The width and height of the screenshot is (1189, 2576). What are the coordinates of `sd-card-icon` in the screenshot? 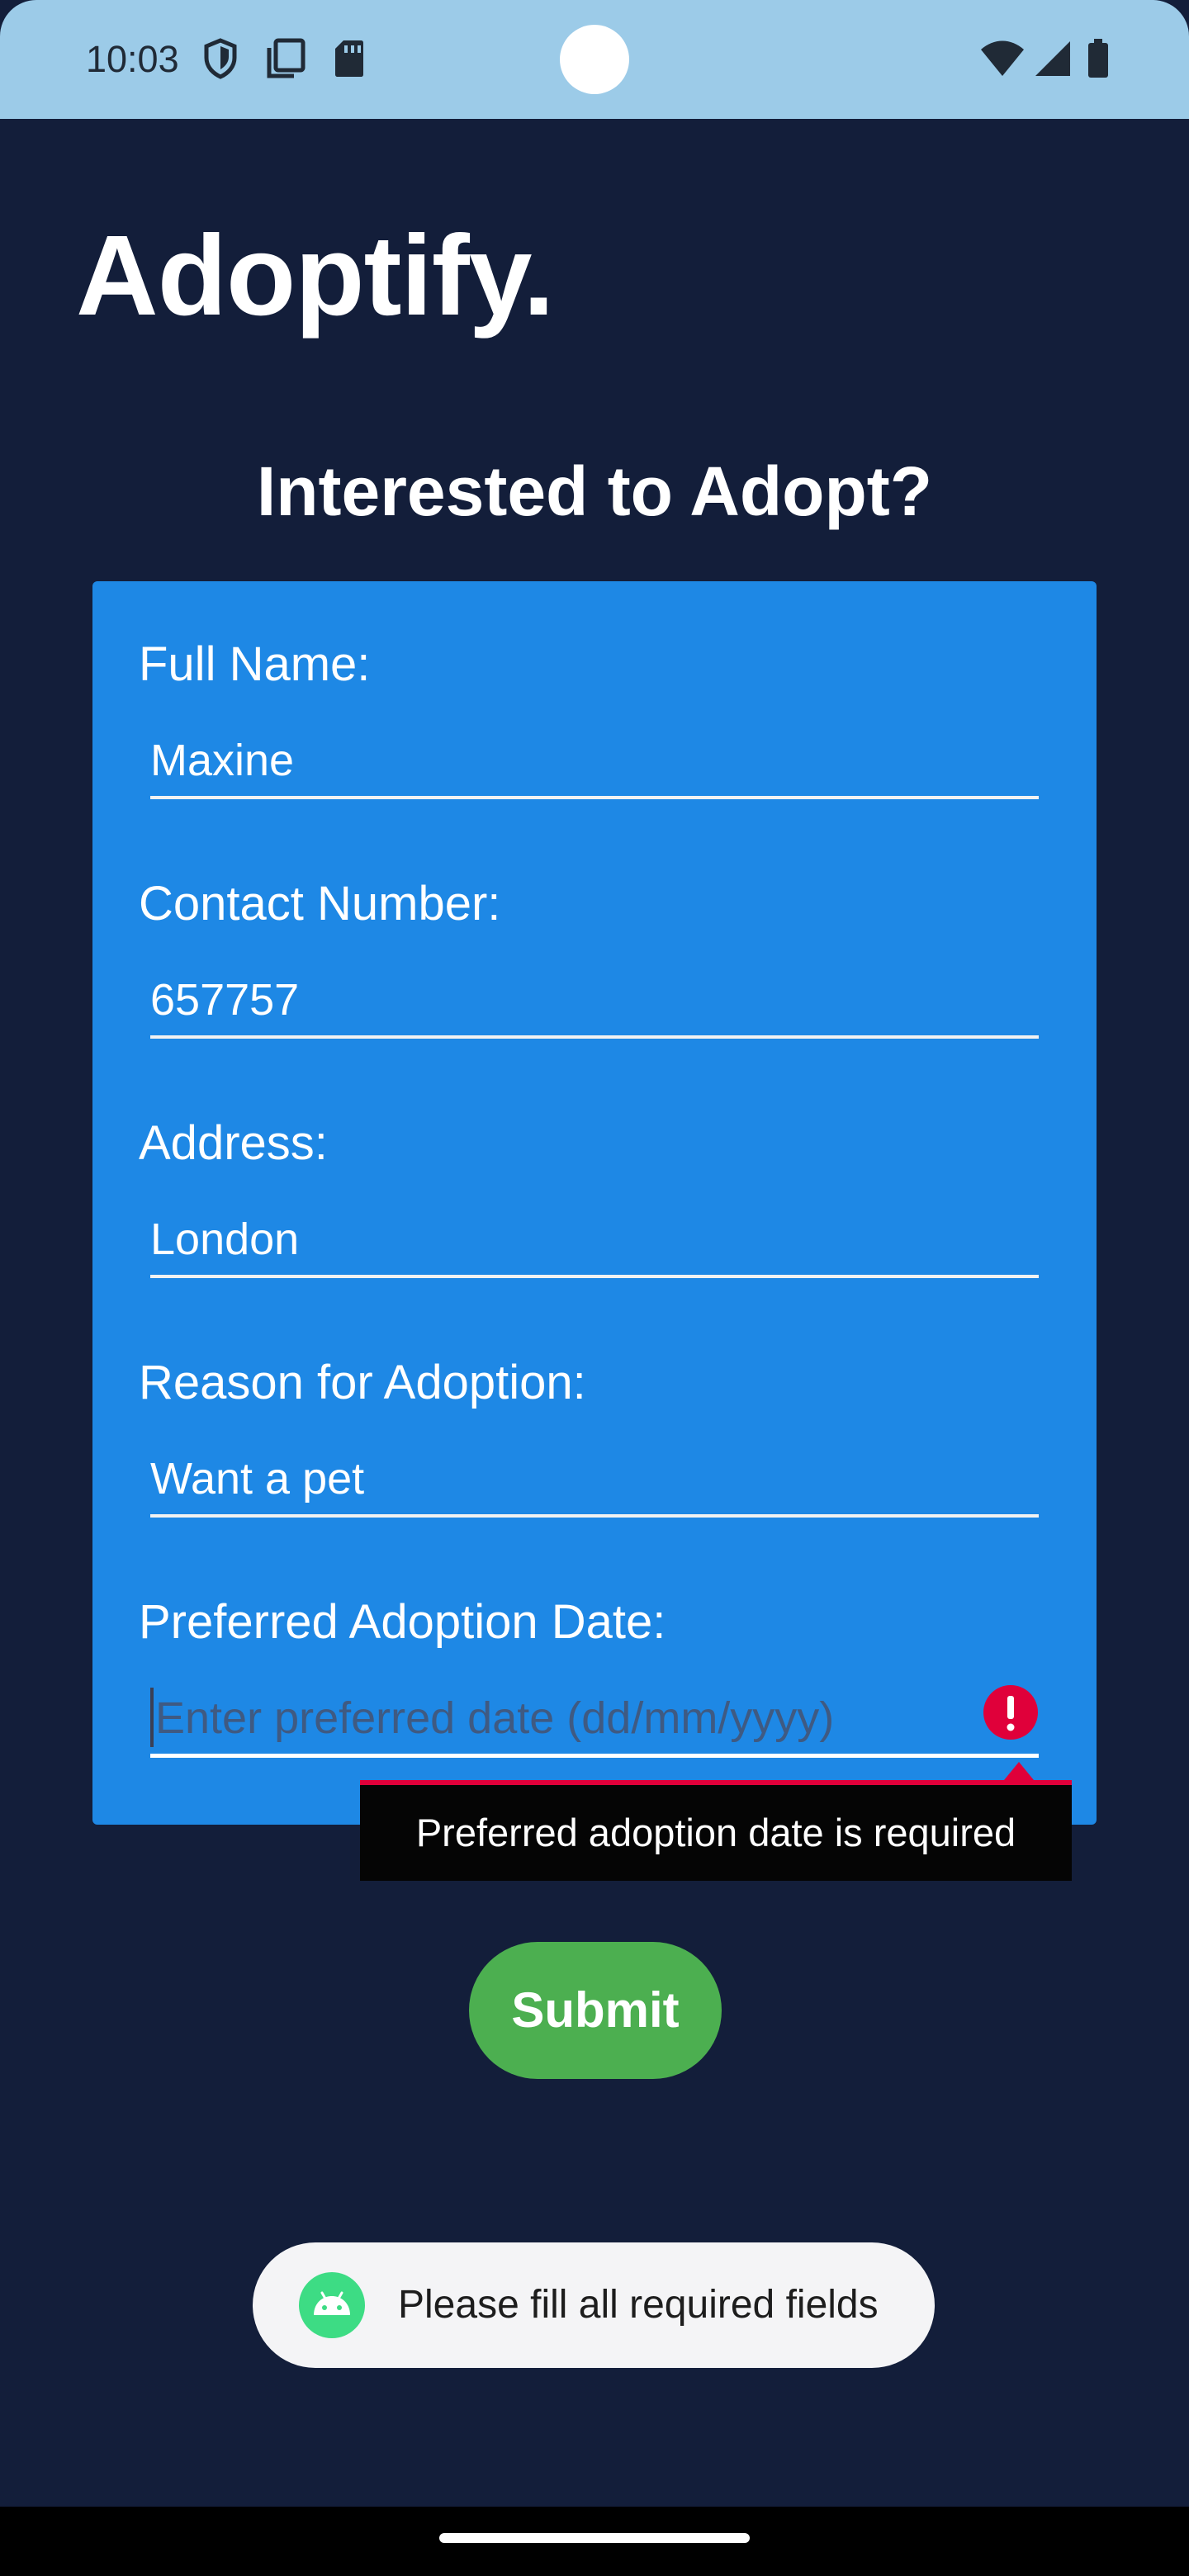 It's located at (349, 58).